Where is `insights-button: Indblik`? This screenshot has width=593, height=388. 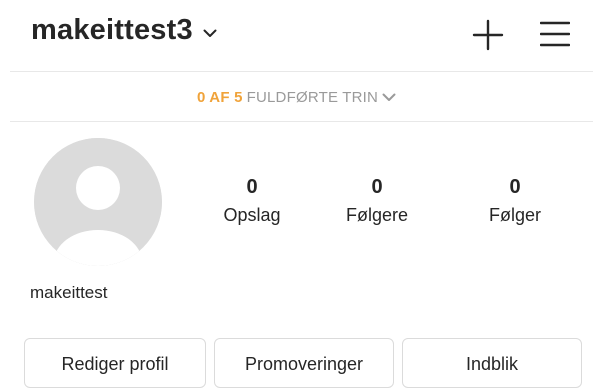
insights-button: Indblik is located at coordinates (492, 363).